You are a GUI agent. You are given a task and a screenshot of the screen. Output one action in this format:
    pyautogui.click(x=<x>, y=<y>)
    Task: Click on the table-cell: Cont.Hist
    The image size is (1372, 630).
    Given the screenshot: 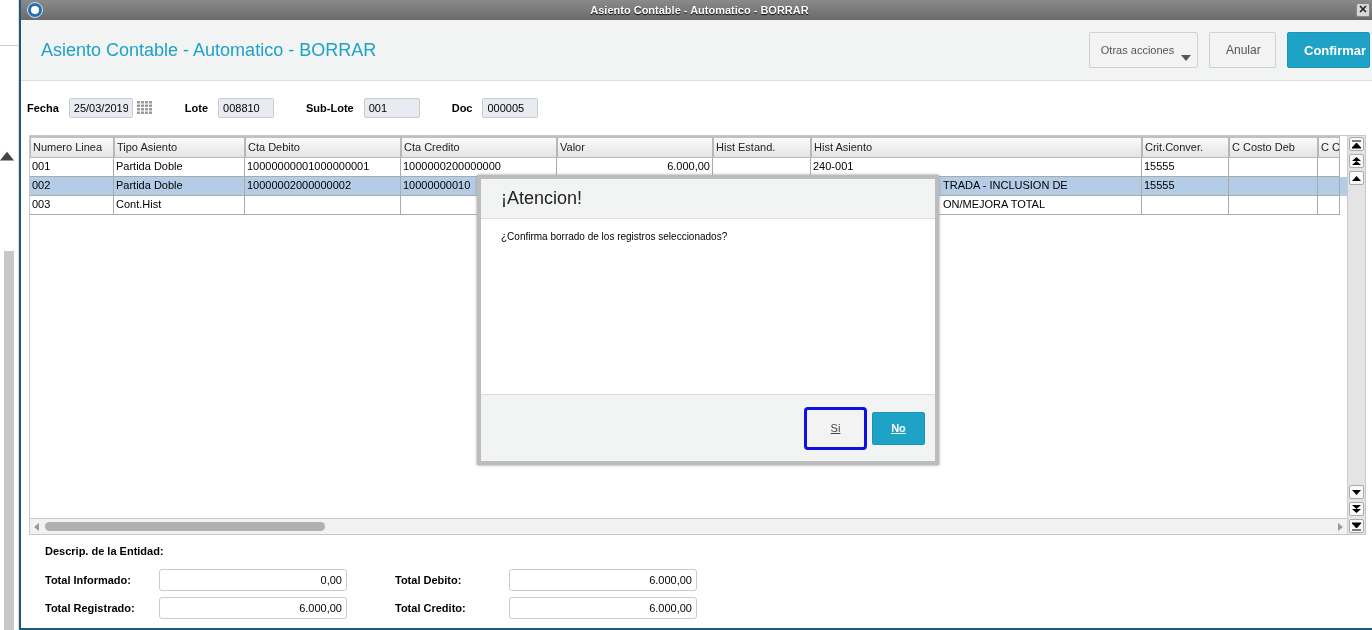 What is the action you would take?
    pyautogui.click(x=139, y=204)
    